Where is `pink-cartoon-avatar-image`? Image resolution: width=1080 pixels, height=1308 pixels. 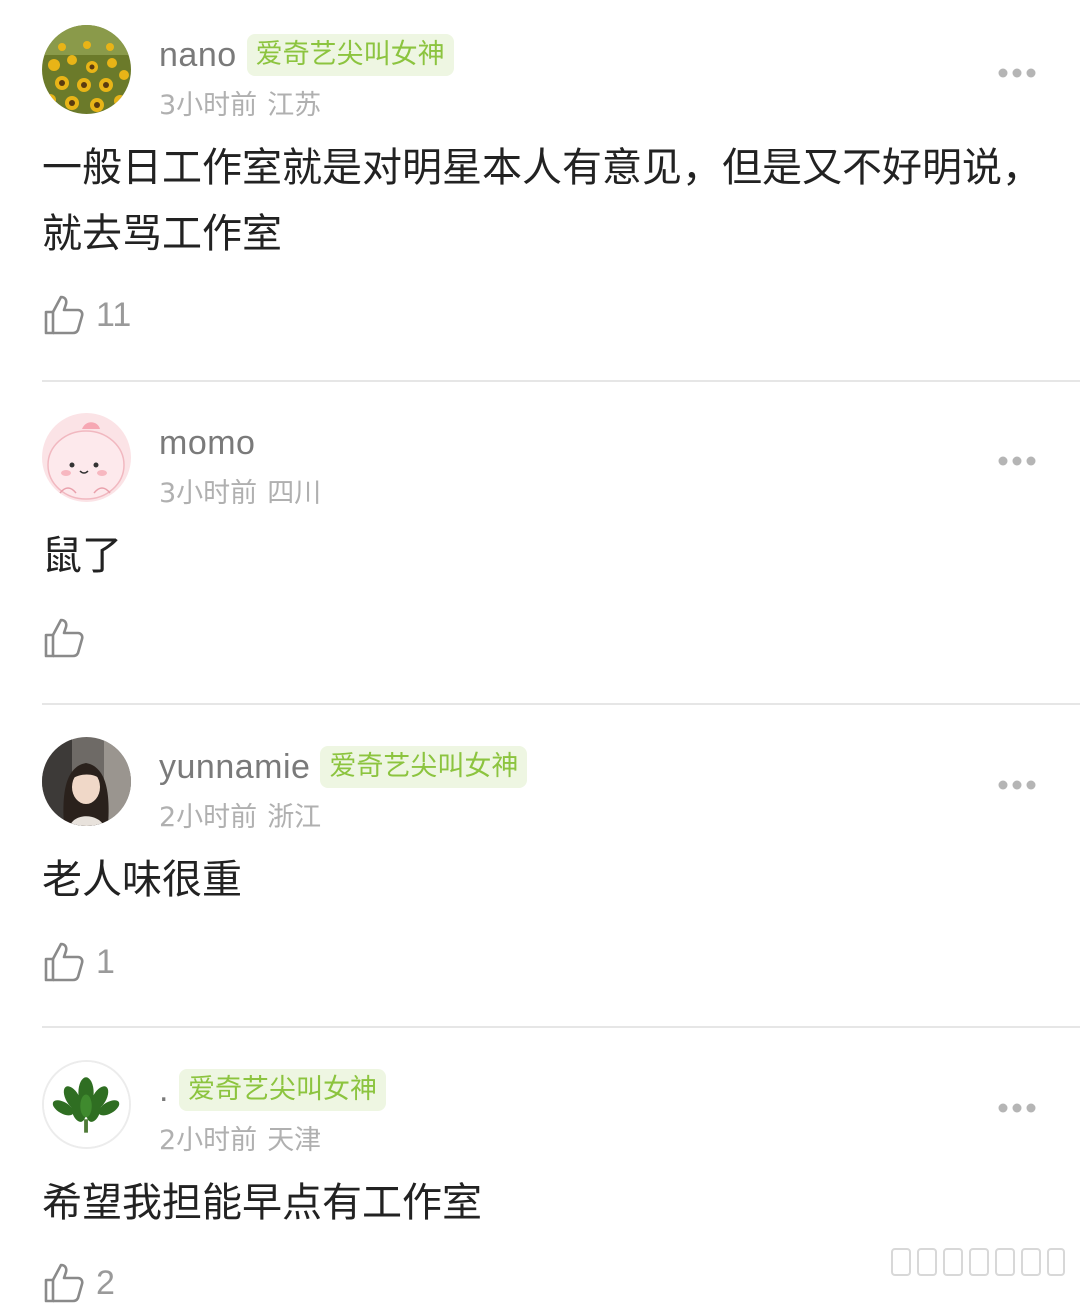
pink-cartoon-avatar-image is located at coordinates (86, 457).